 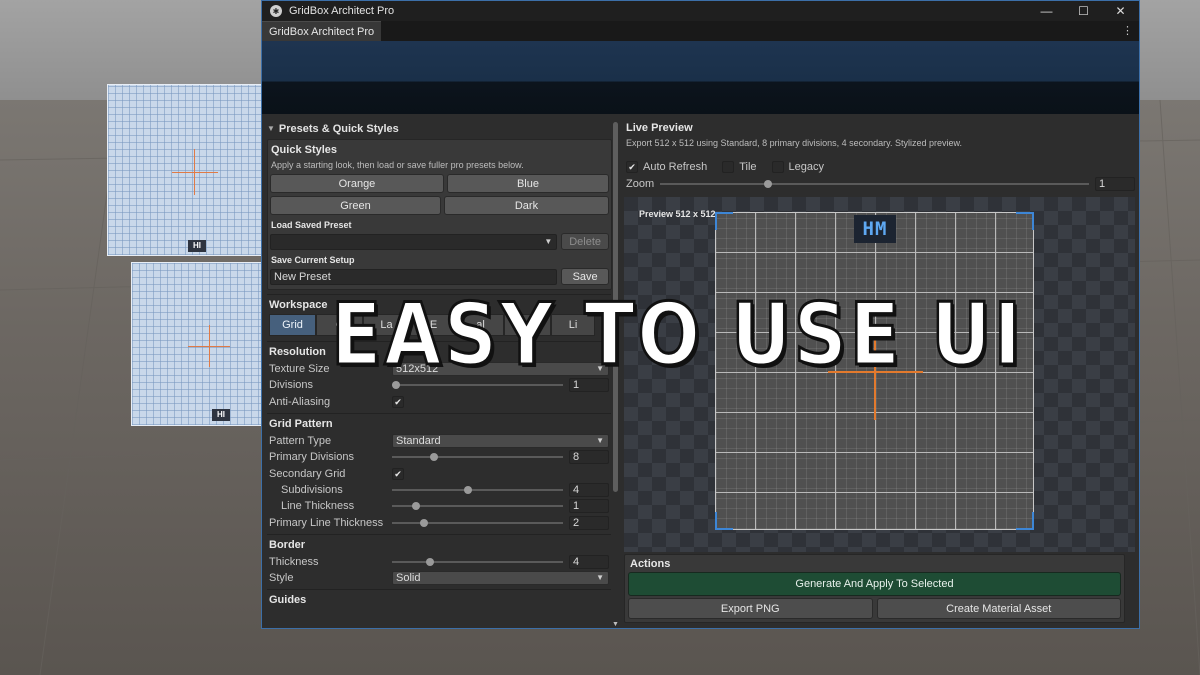 I want to click on line-thickness-slider, so click(x=477, y=506).